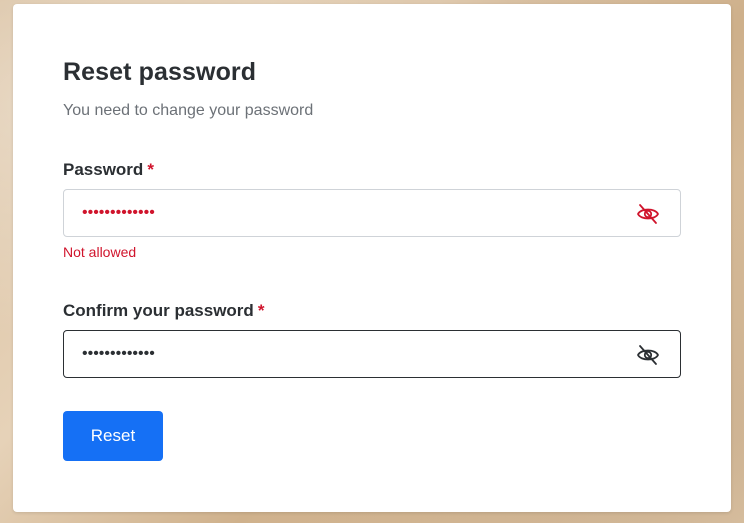 The width and height of the screenshot is (744, 523). Describe the element at coordinates (100, 252) in the screenshot. I see `password-error-message: Not allowed` at that location.